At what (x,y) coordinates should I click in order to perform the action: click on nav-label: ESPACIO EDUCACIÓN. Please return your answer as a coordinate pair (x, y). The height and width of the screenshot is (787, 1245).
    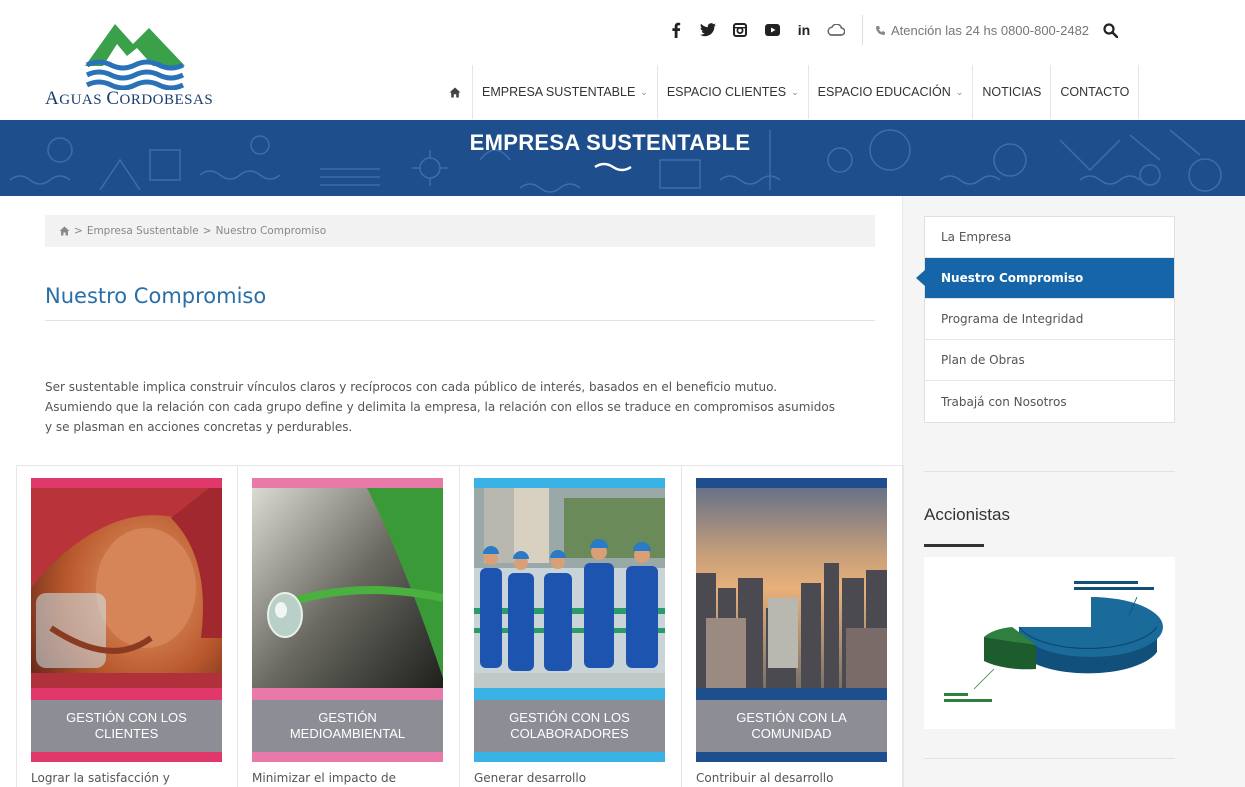
    Looking at the image, I should click on (884, 92).